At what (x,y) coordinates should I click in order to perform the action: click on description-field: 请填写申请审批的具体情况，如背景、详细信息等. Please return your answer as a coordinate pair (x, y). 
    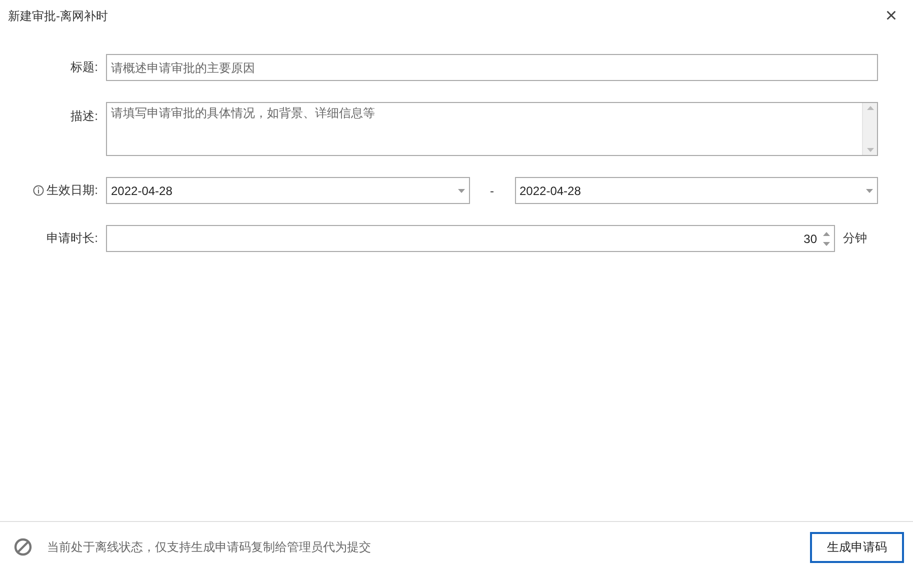
    Looking at the image, I should click on (492, 129).